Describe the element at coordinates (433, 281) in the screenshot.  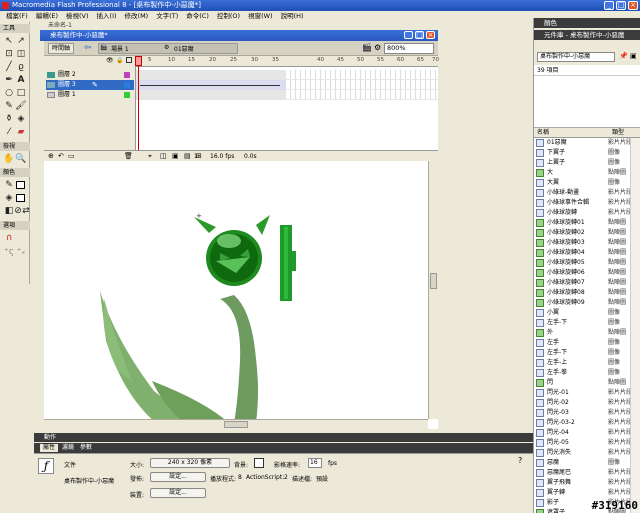
I see `scroll-thumb` at that location.